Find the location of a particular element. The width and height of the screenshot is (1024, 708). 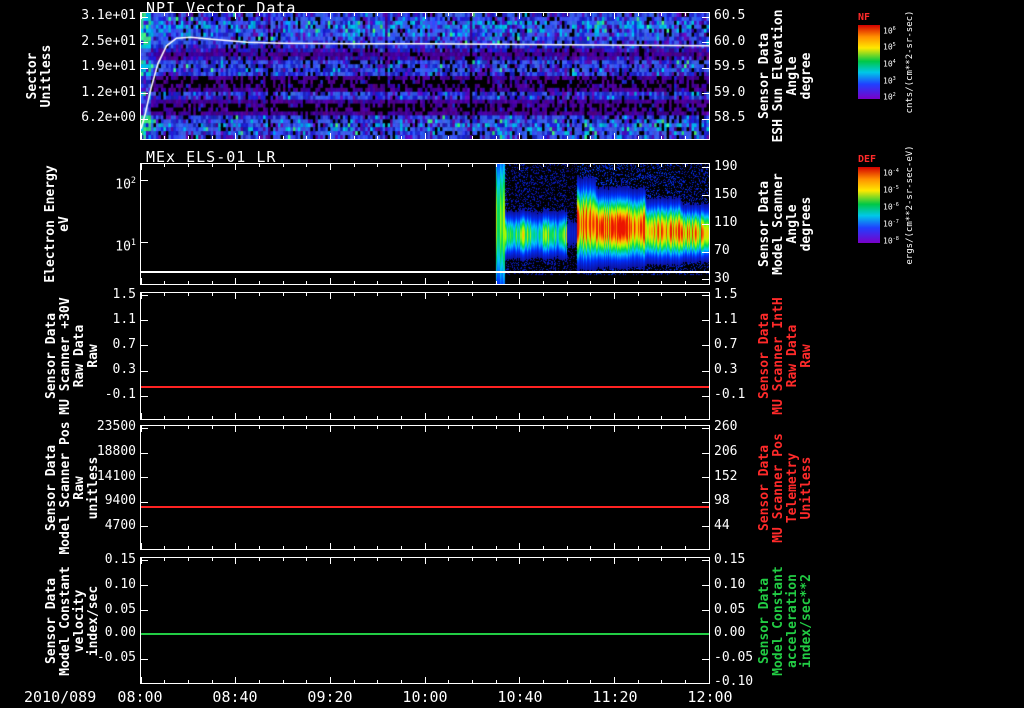

x-tick-label: 12:00 is located at coordinates (710, 697).